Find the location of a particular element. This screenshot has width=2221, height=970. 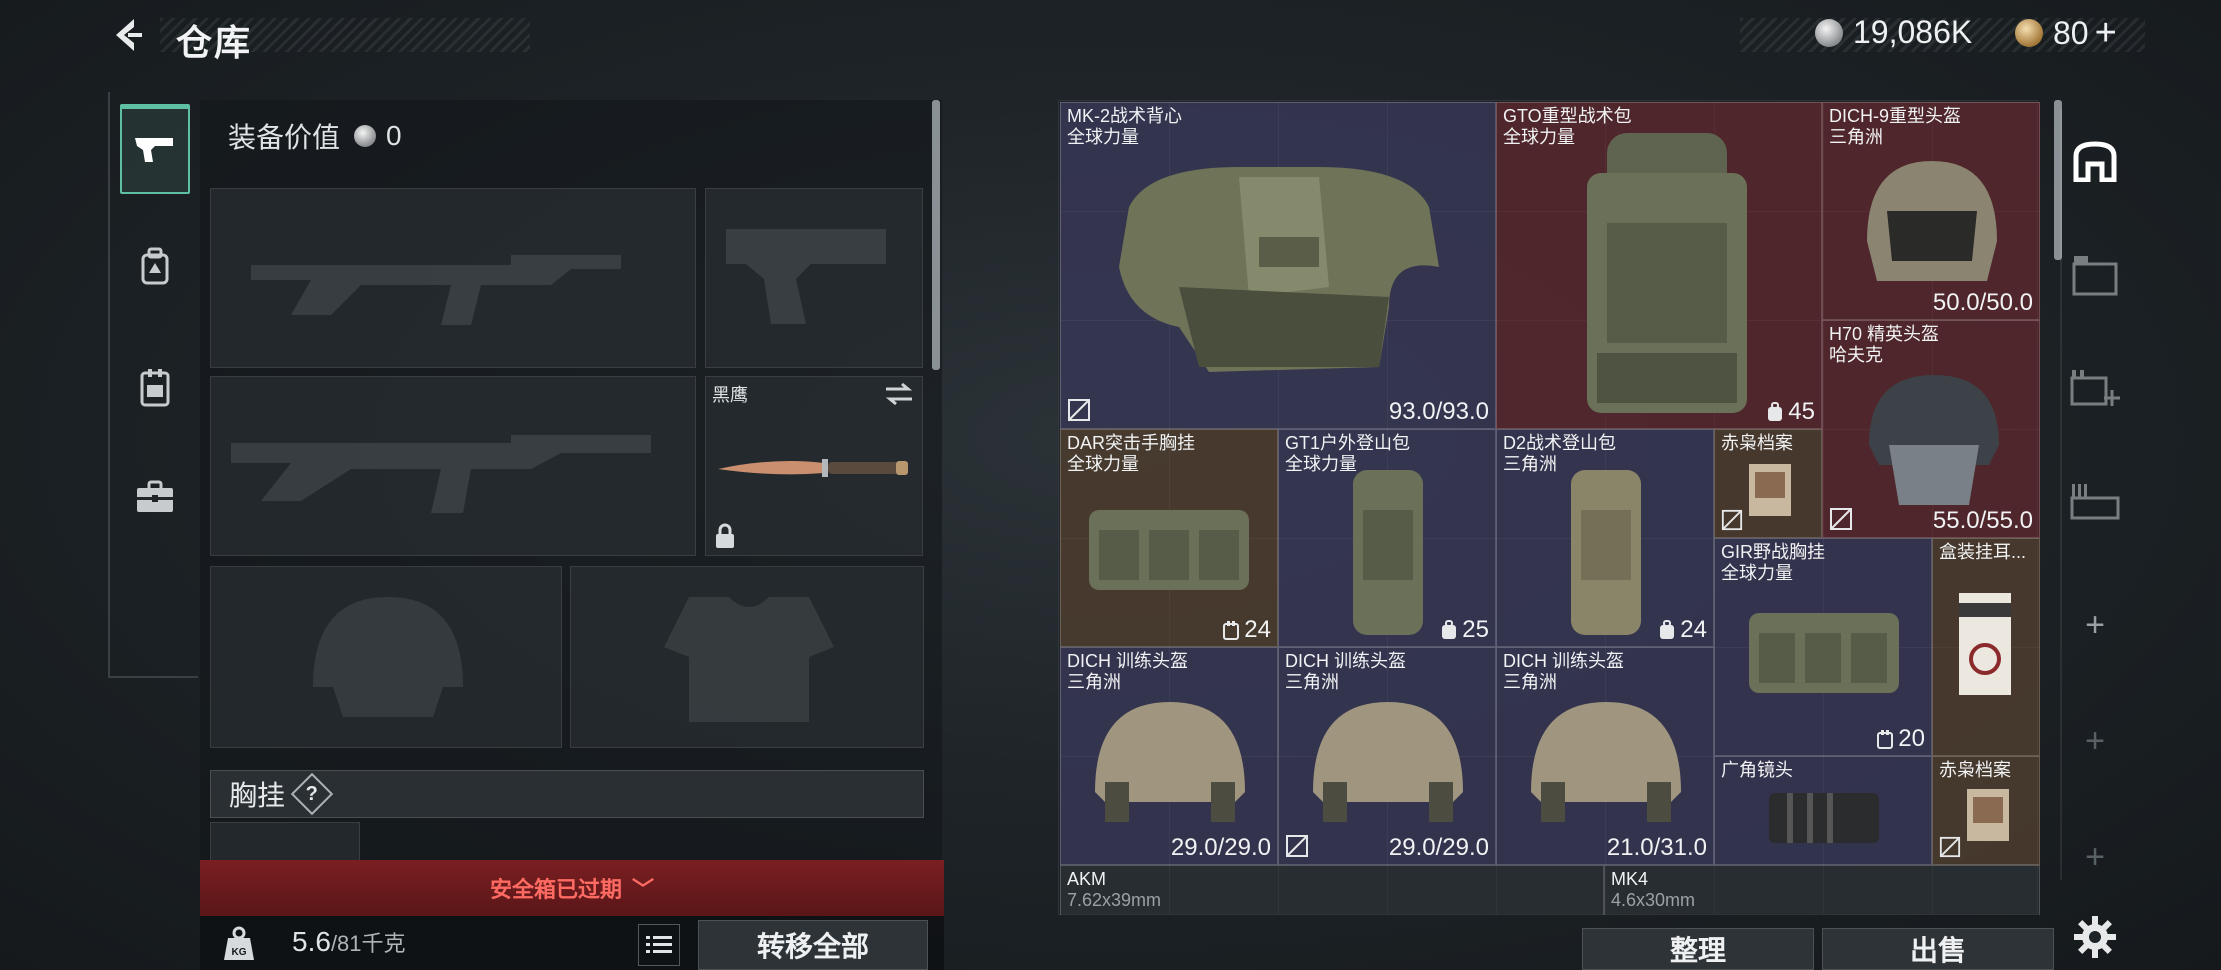

settings-button is located at coordinates (2095, 937).